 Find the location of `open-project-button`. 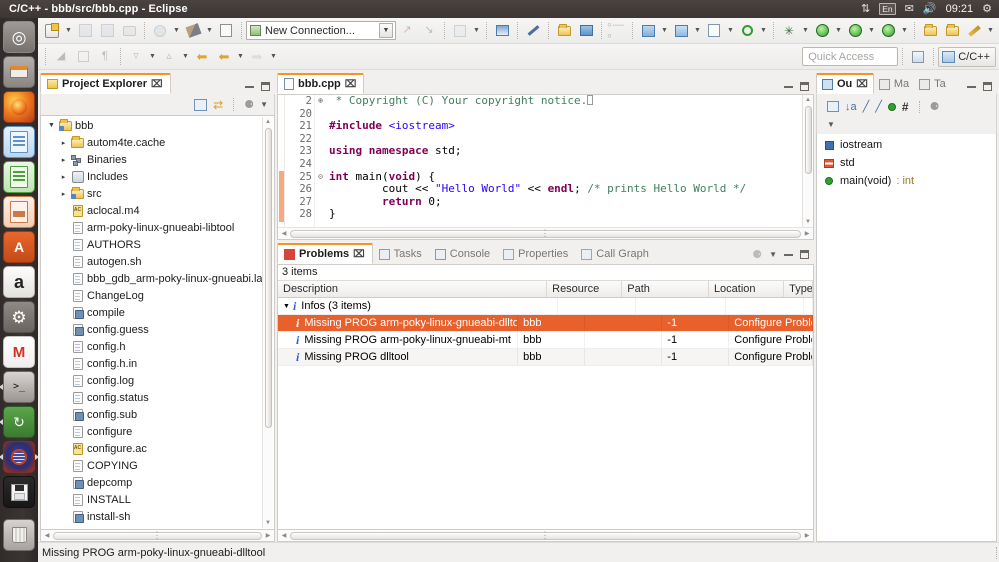

open-project-button is located at coordinates (952, 31).